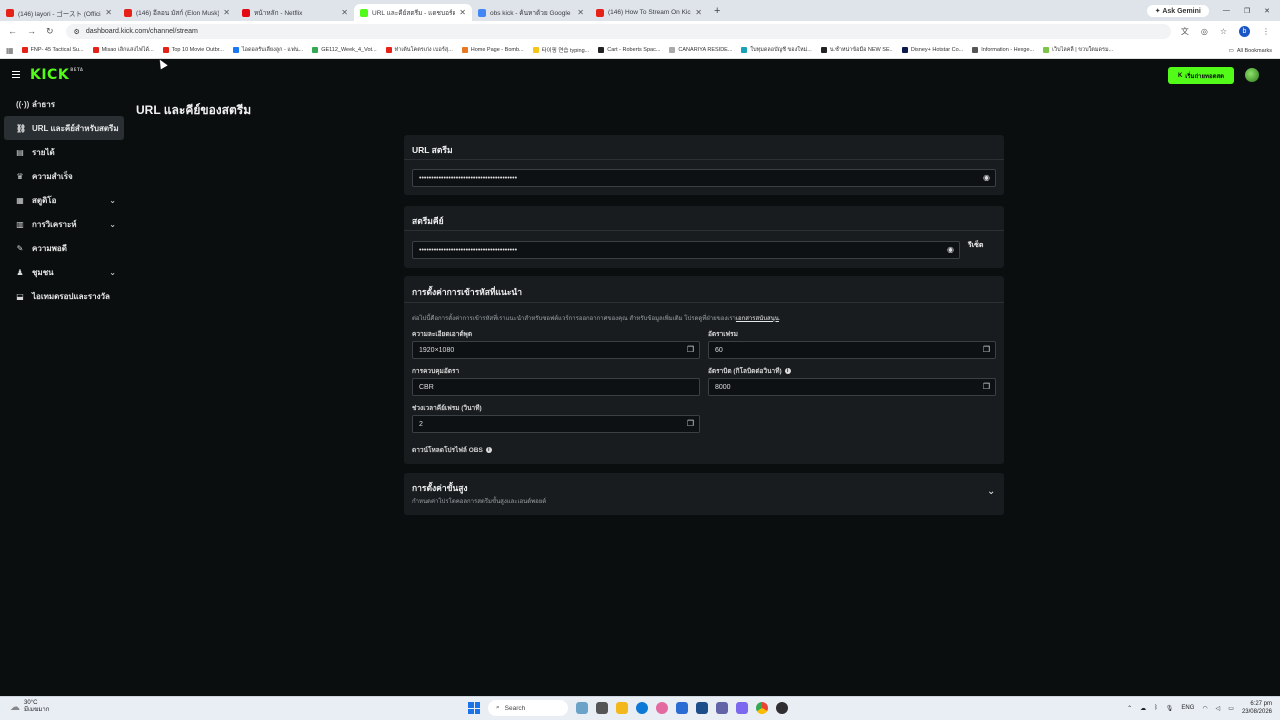 The height and width of the screenshot is (720, 1280). What do you see at coordinates (474, 708) in the screenshot?
I see `windows-start-icon` at bounding box center [474, 708].